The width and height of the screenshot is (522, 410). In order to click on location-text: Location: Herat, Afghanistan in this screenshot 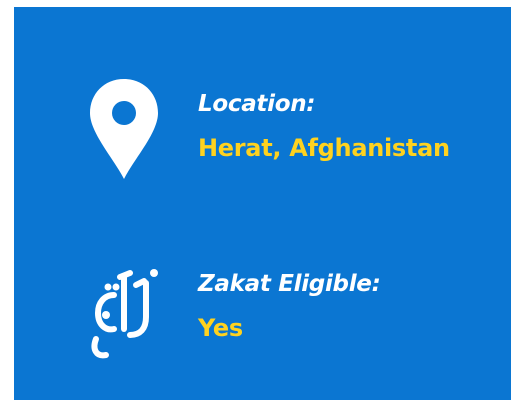, I will do `click(324, 126)`.